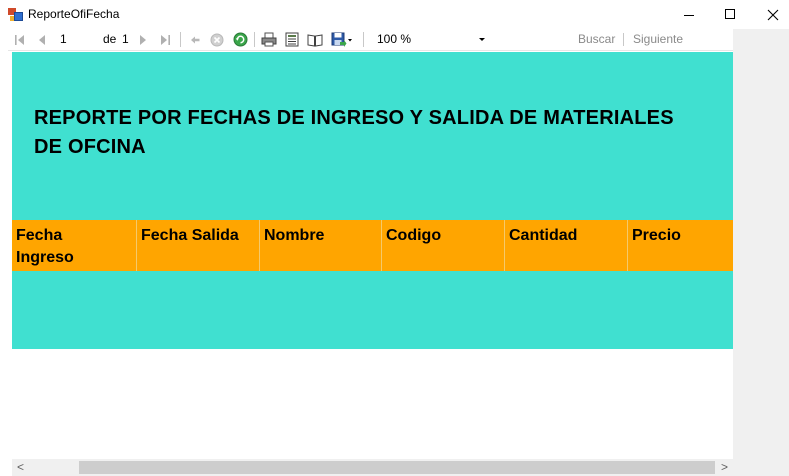 This screenshot has height=476, width=789. I want to click on chevron-down-icon, so click(482, 39).